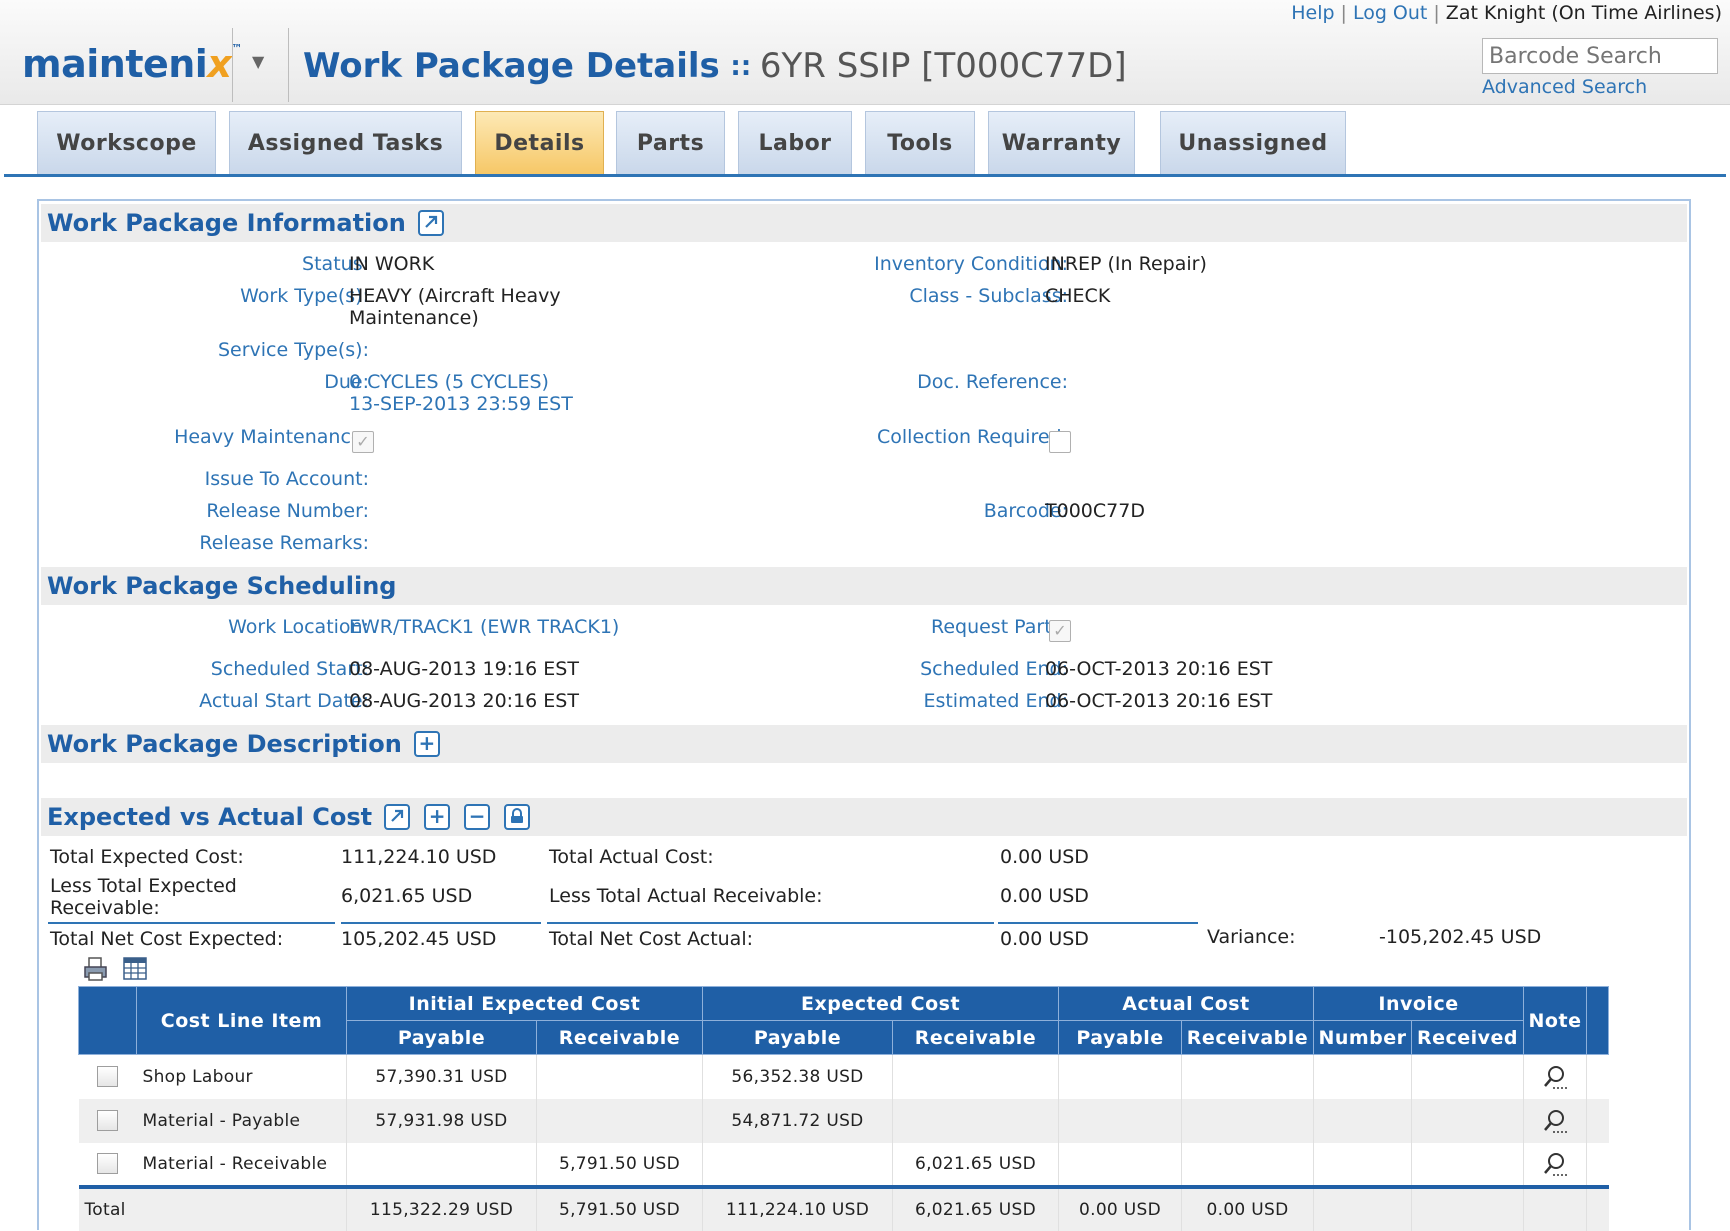 Image resolution: width=1730 pixels, height=1231 pixels. Describe the element at coordinates (920, 143) in the screenshot. I see `tab-tools: Tools` at that location.